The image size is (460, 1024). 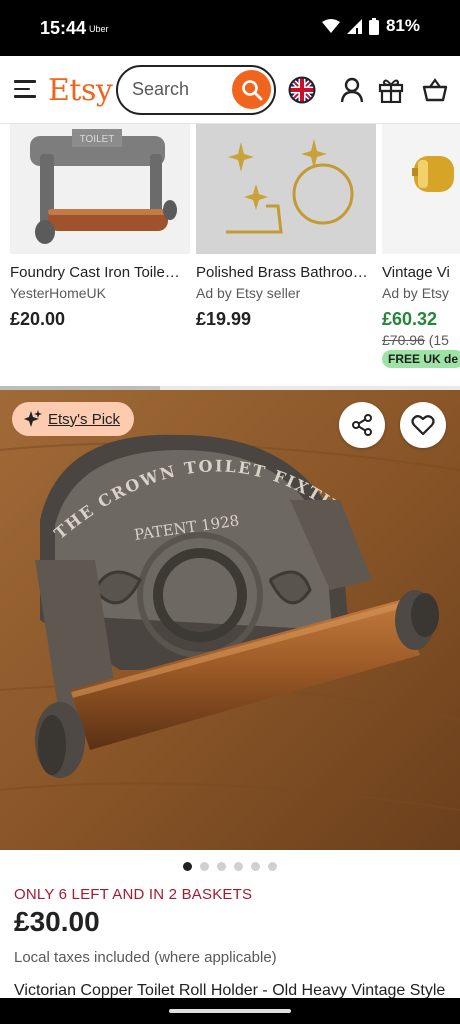 What do you see at coordinates (25, 89) in the screenshot?
I see `menu-icon` at bounding box center [25, 89].